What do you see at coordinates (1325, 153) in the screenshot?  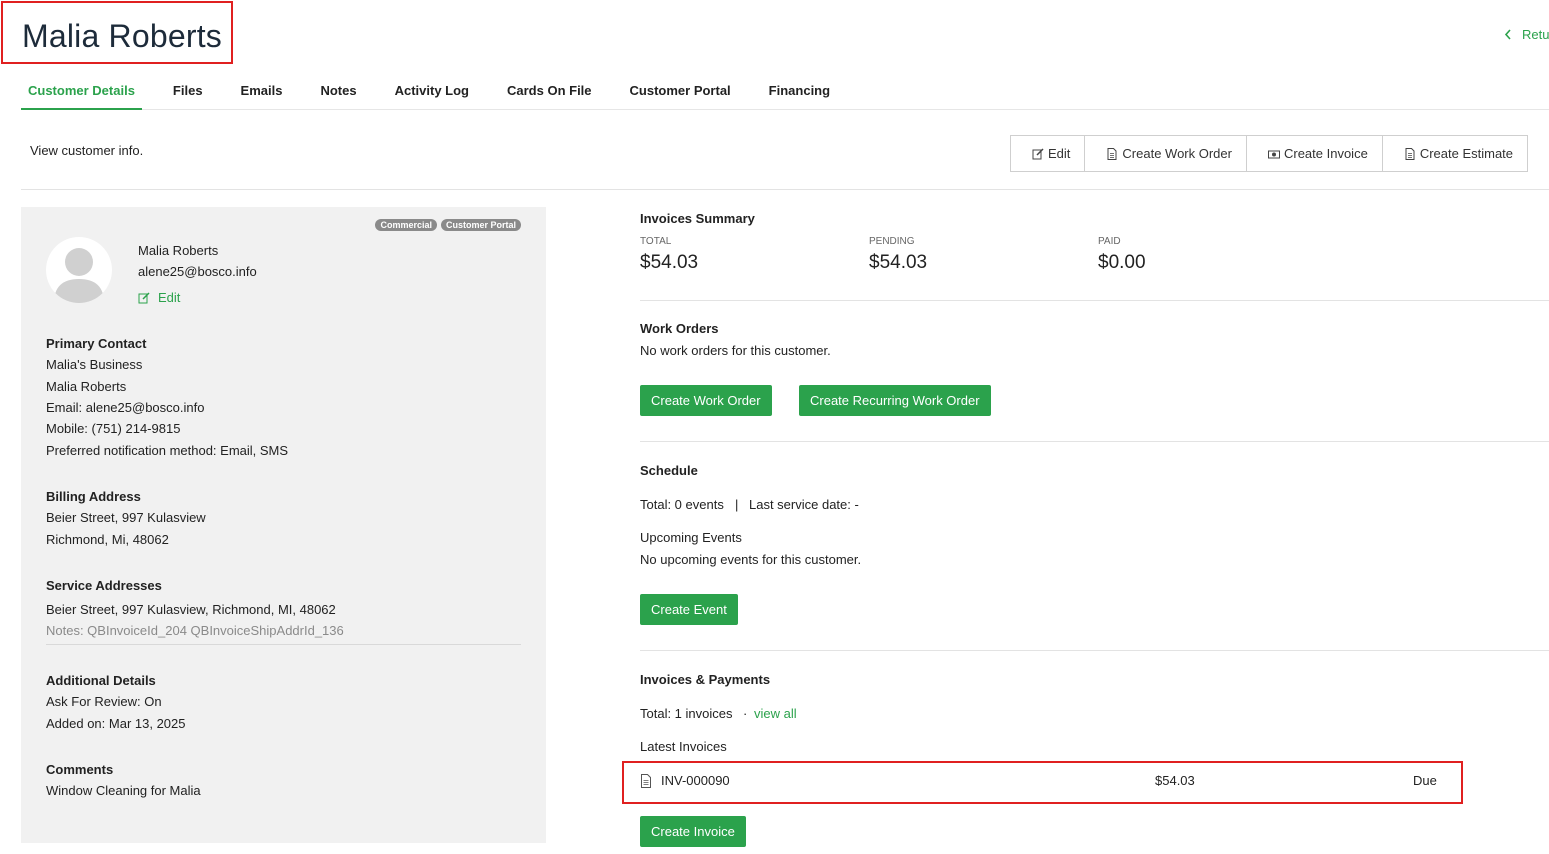 I see `create-invoice-label: Create Invoice` at bounding box center [1325, 153].